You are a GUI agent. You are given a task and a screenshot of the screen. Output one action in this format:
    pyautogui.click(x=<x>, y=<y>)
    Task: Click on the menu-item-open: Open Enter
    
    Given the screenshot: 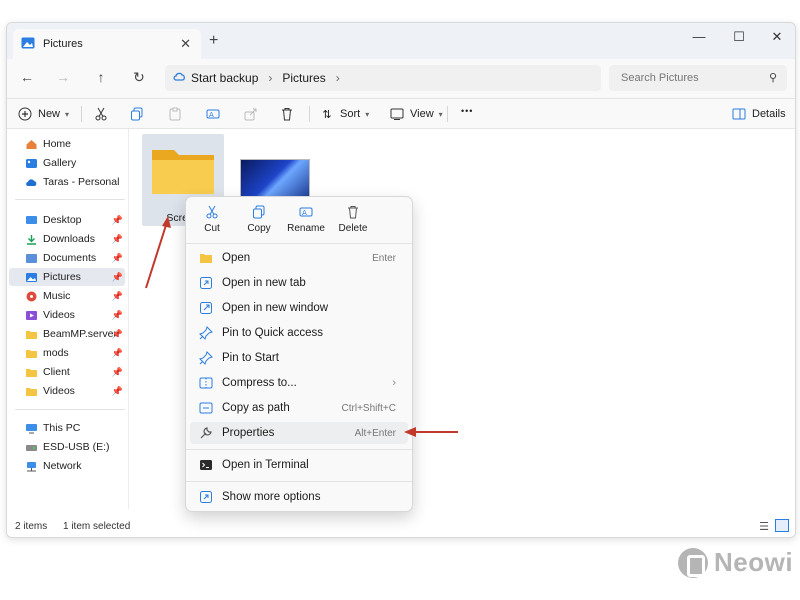 What is the action you would take?
    pyautogui.click(x=299, y=258)
    